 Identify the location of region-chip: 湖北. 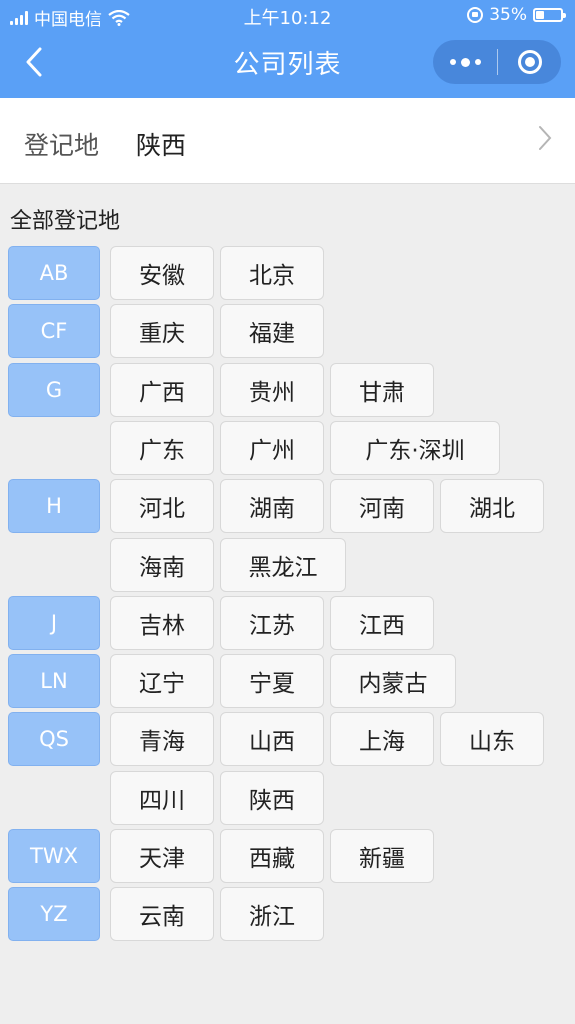
(492, 506).